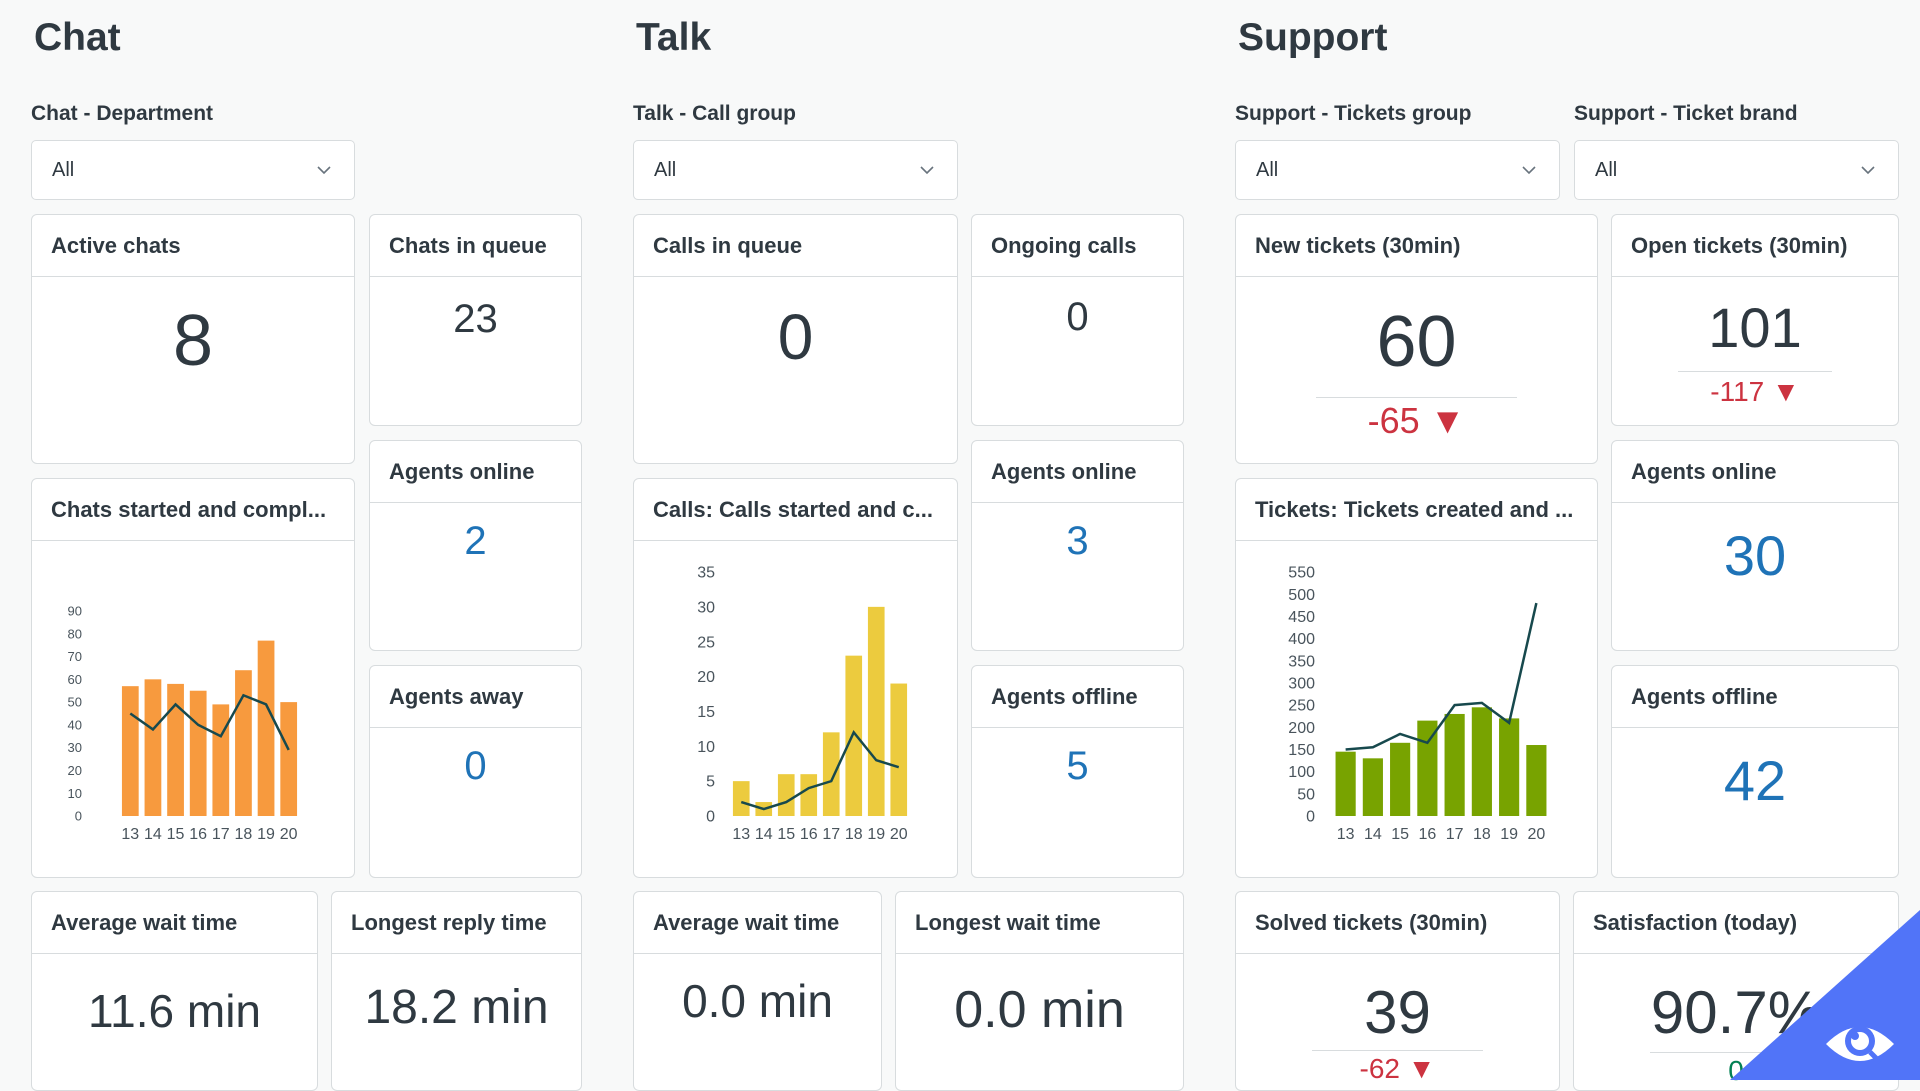 The width and height of the screenshot is (1920, 1091). What do you see at coordinates (1301, 595) in the screenshot?
I see `y-tick-label: 500` at bounding box center [1301, 595].